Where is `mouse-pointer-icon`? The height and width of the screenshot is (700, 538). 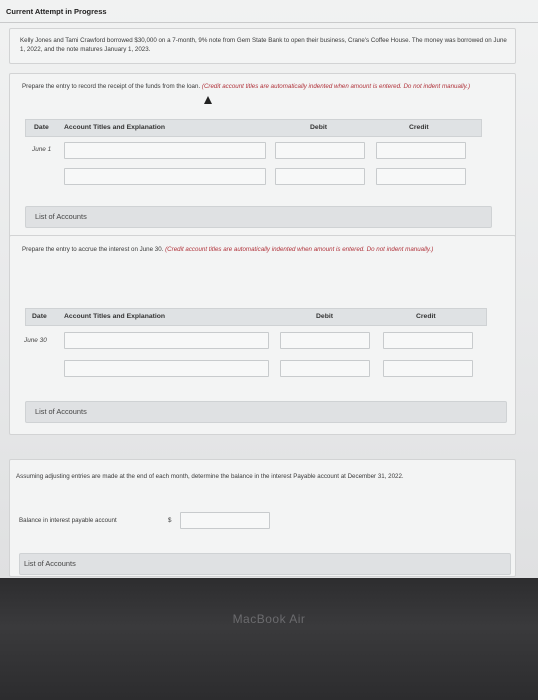
mouse-pointer-icon is located at coordinates (208, 100).